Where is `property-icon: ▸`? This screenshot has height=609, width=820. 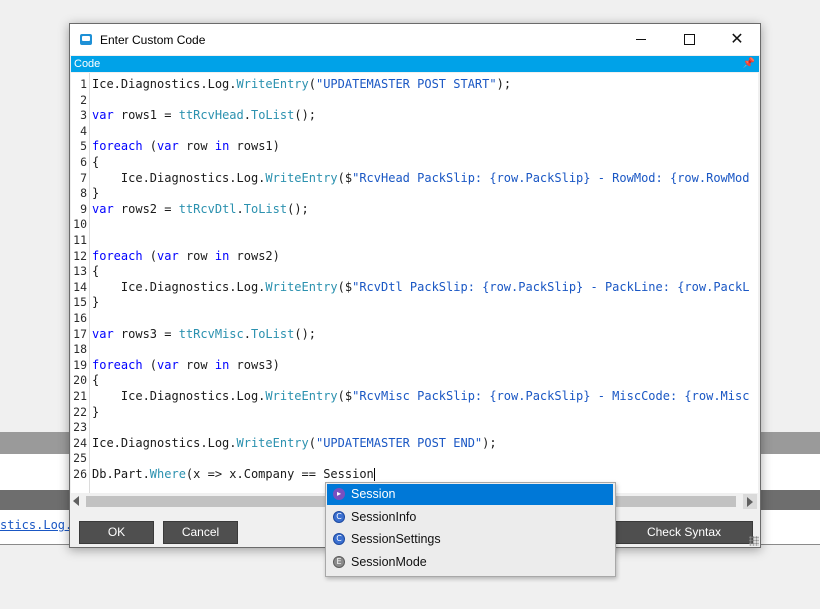 property-icon: ▸ is located at coordinates (339, 494).